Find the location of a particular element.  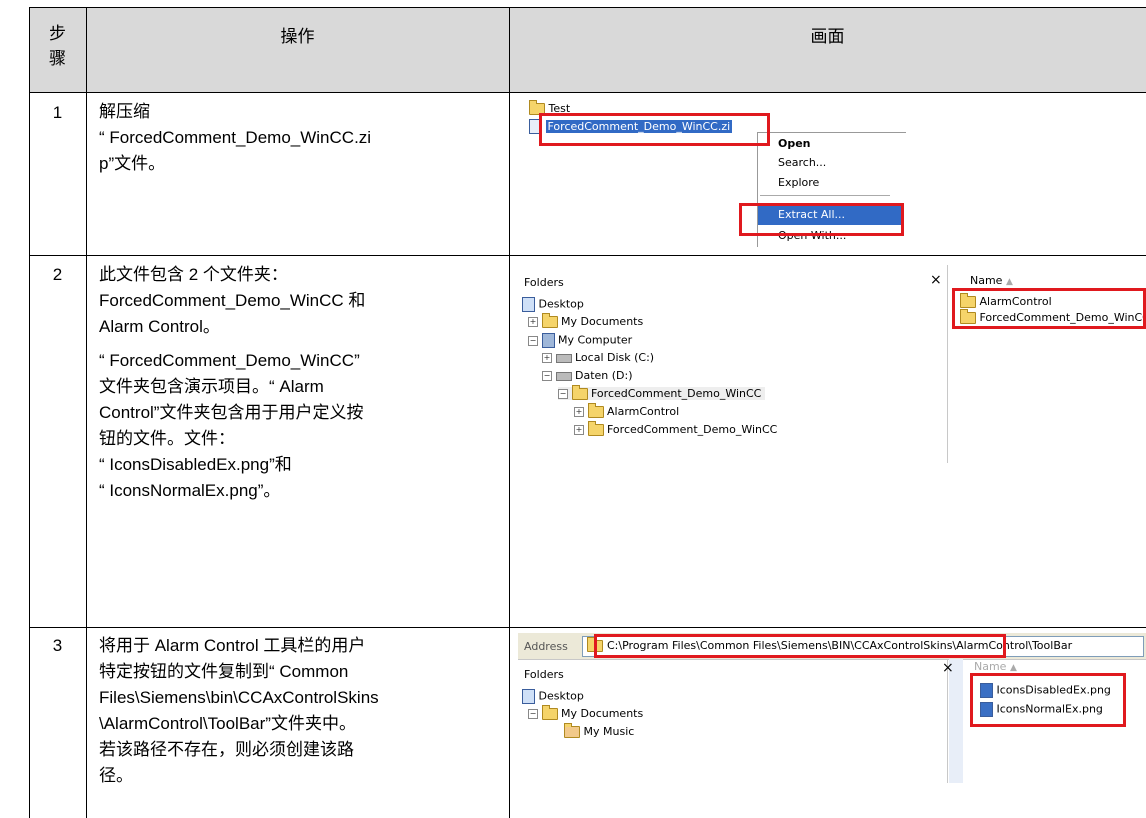

step-number: 1 is located at coordinates (57, 112).